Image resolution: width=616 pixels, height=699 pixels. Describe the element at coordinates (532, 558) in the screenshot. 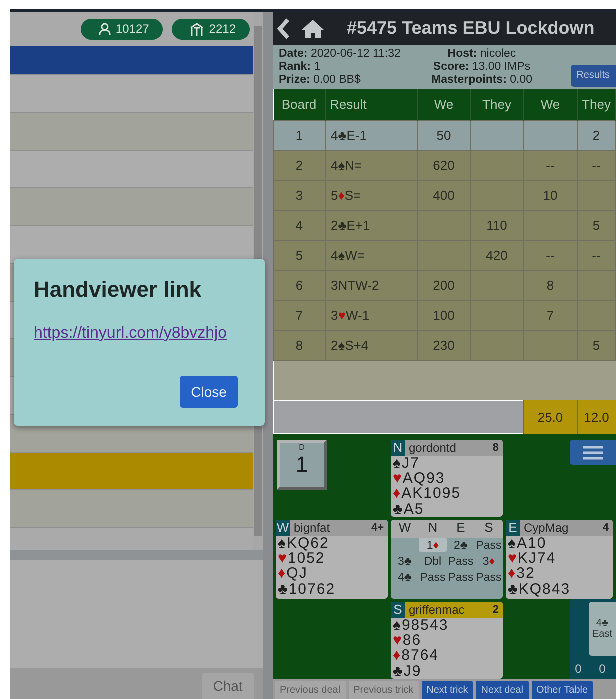

I see `suit-holding: ♥KJ74` at that location.